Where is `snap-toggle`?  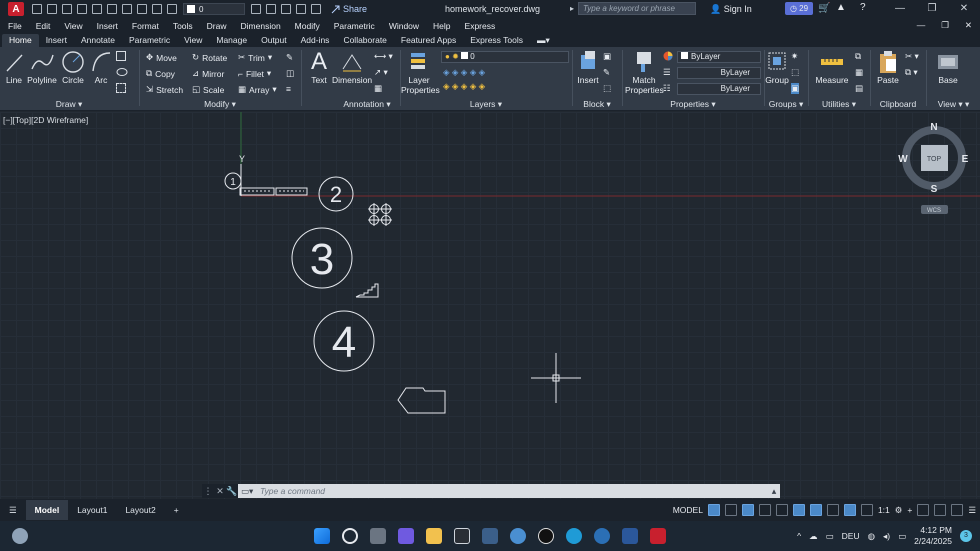 snap-toggle is located at coordinates (730, 510).